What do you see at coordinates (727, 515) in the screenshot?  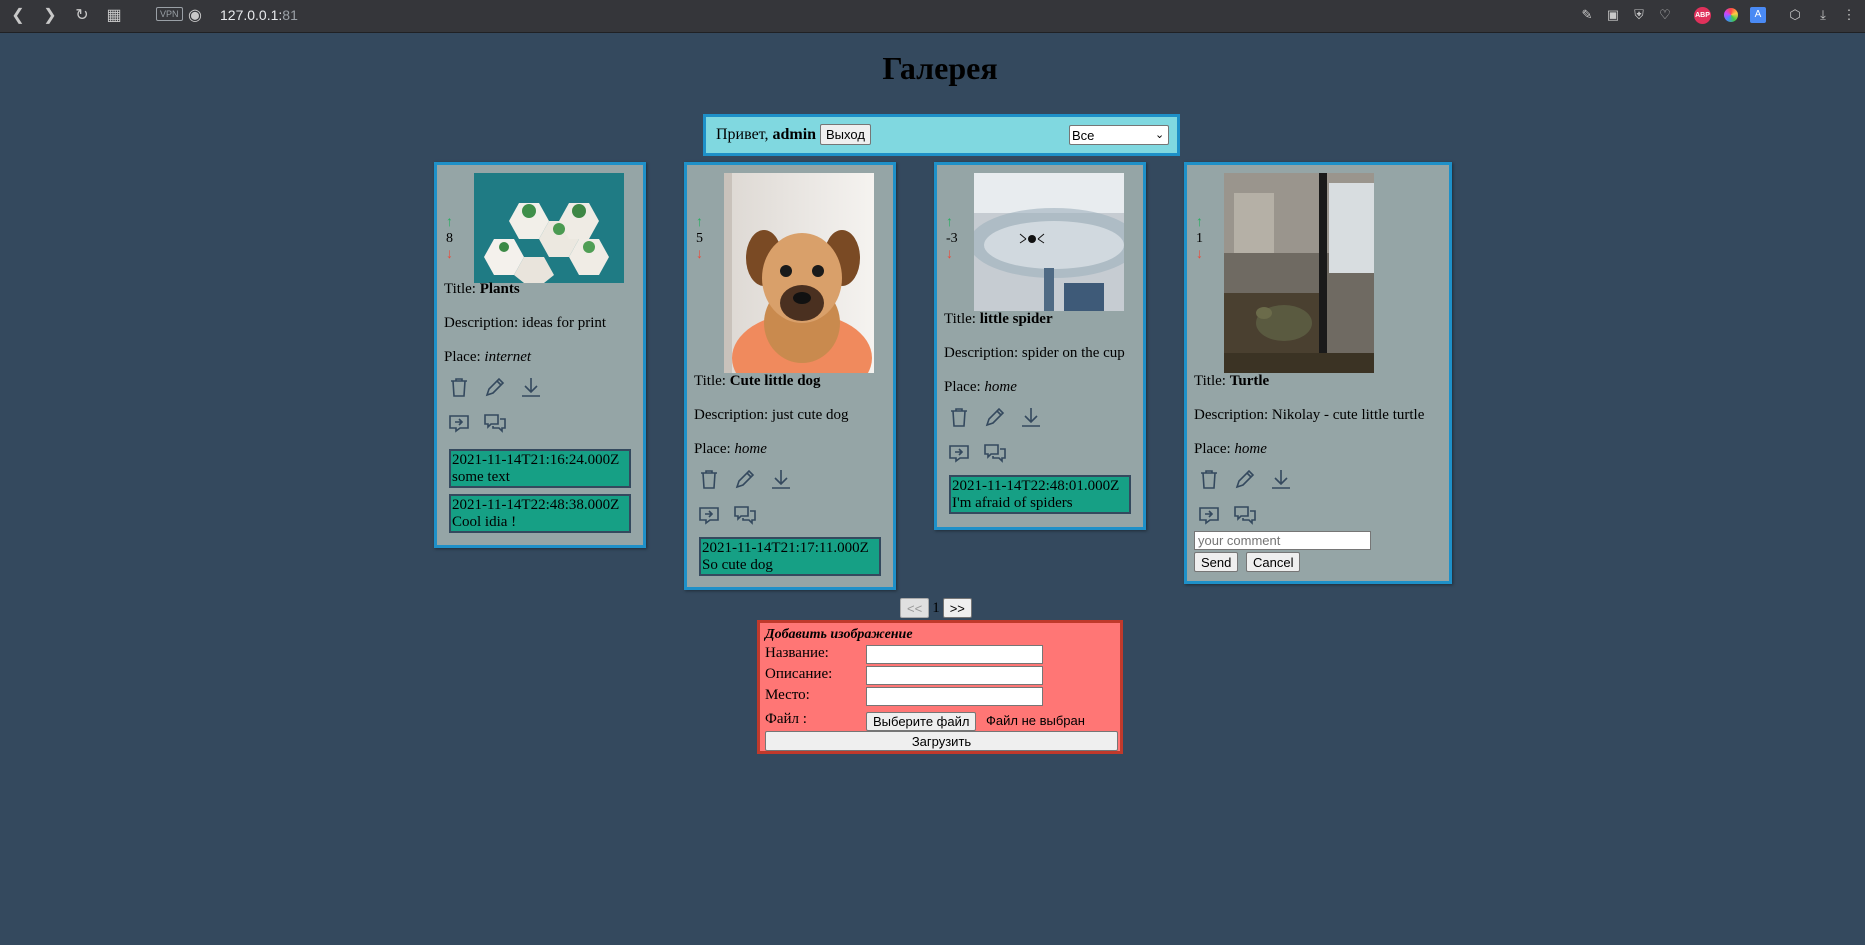 I see `card-actions-secondary` at bounding box center [727, 515].